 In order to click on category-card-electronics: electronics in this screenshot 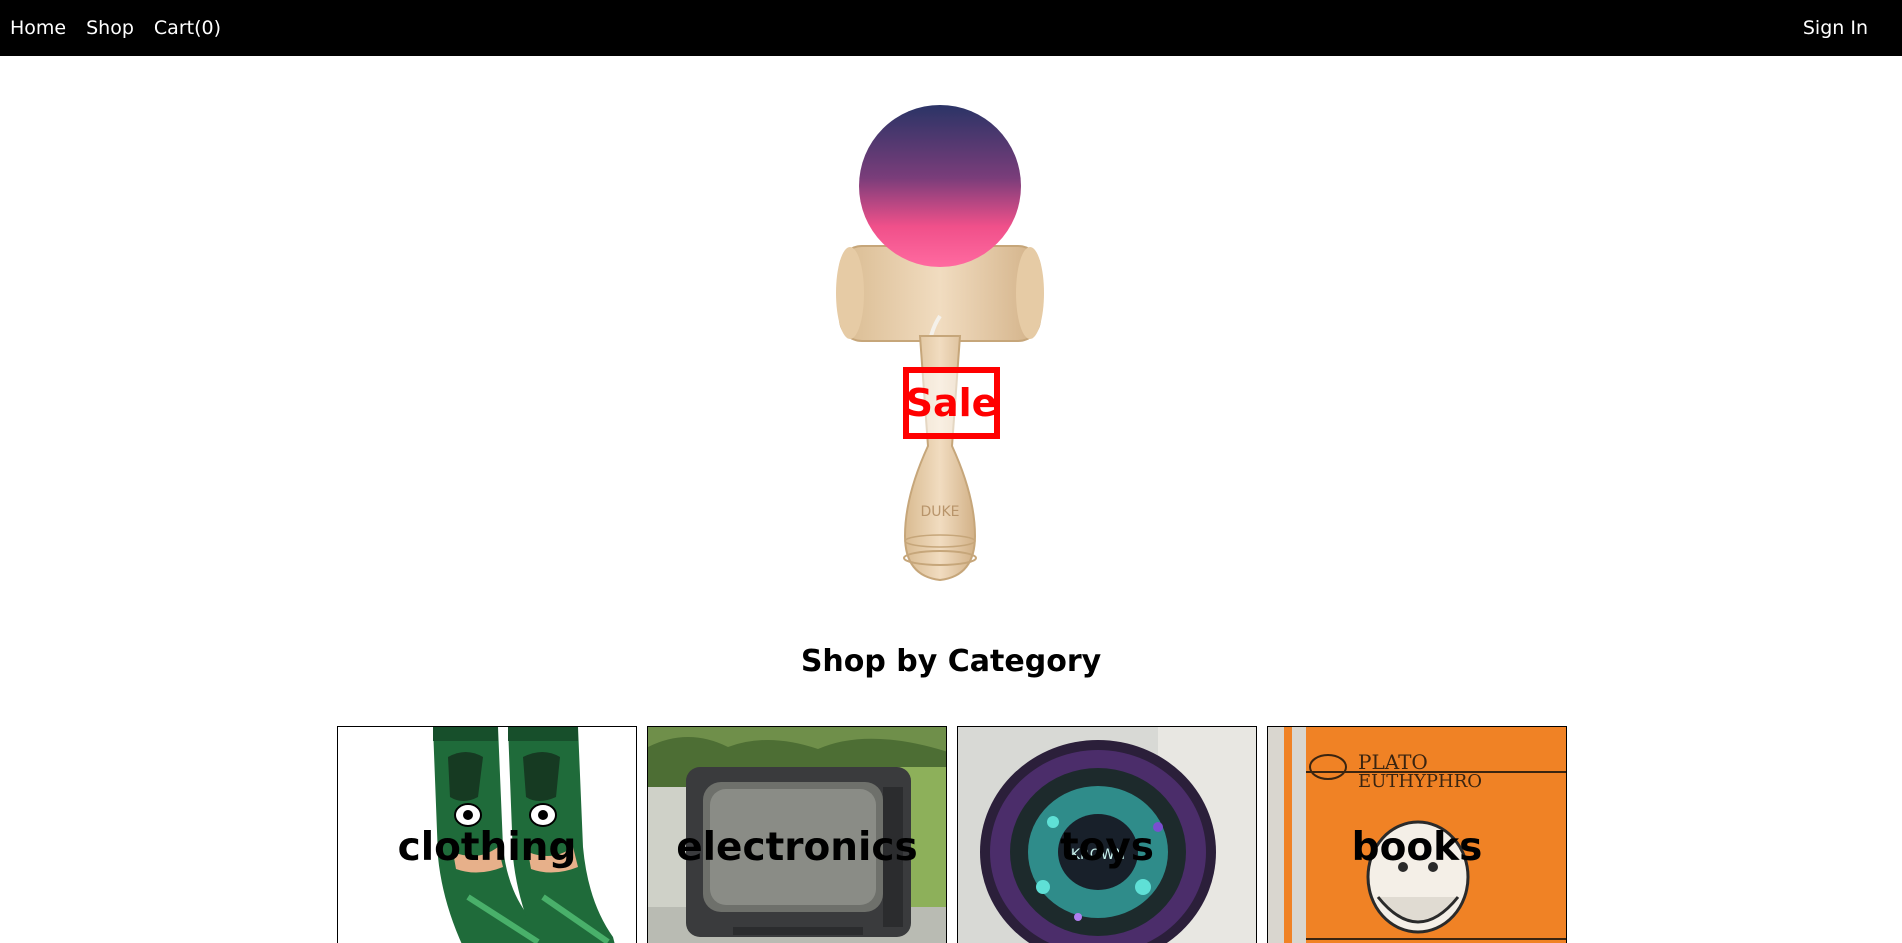, I will do `click(797, 834)`.